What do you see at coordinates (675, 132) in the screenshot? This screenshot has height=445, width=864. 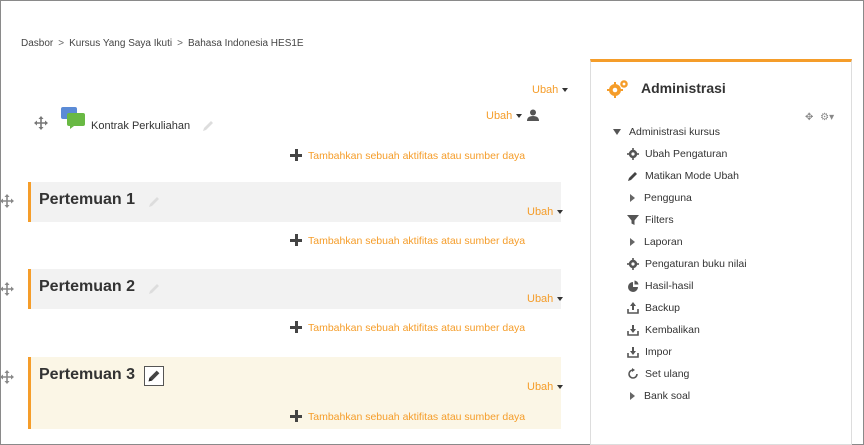 I see `tree-root-label: Administrasi kursus` at bounding box center [675, 132].